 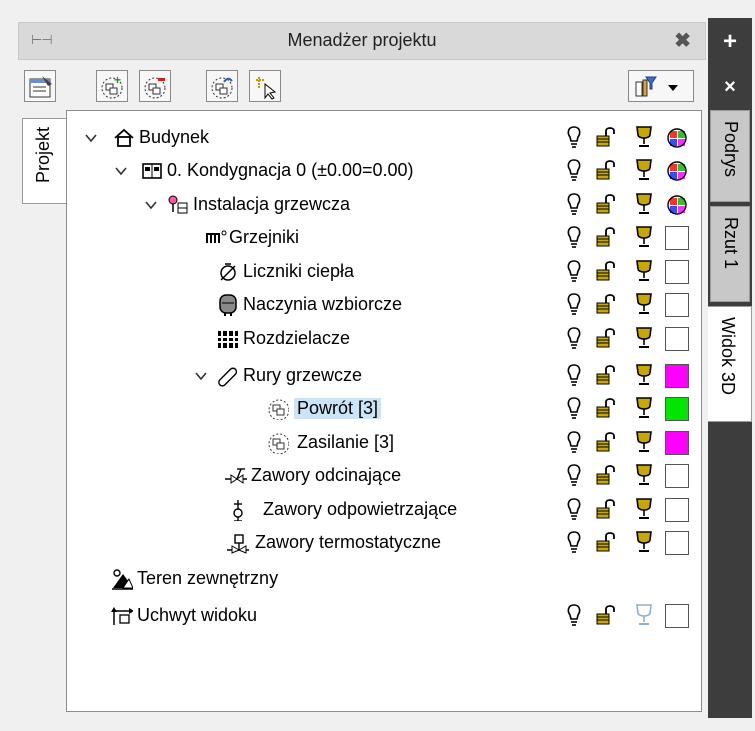 I want to click on copy-group-icon, so click(x=222, y=88).